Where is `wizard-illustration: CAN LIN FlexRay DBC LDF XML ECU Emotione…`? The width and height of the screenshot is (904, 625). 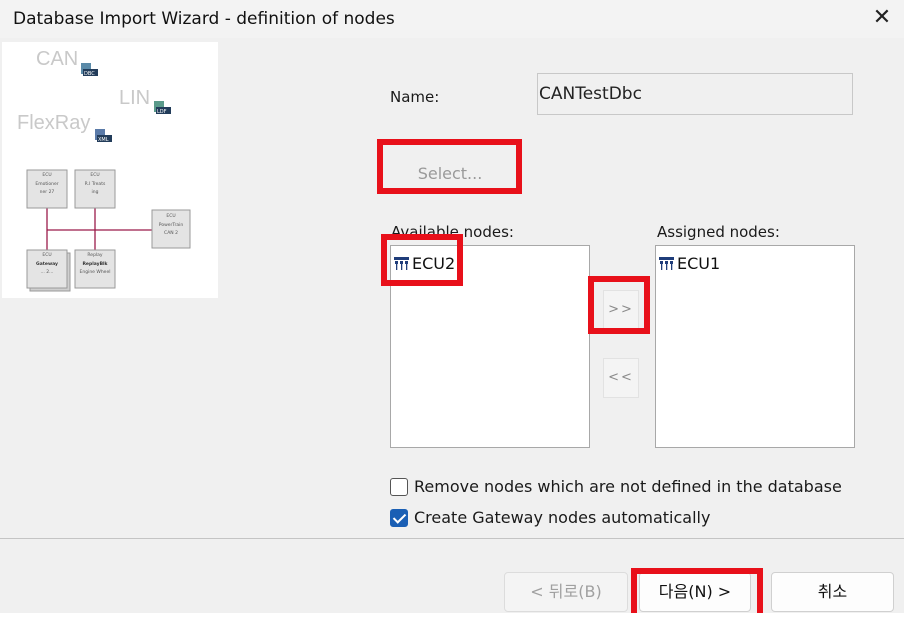
wizard-illustration: CAN LIN FlexRay DBC LDF XML ECU Emotione… is located at coordinates (110, 170).